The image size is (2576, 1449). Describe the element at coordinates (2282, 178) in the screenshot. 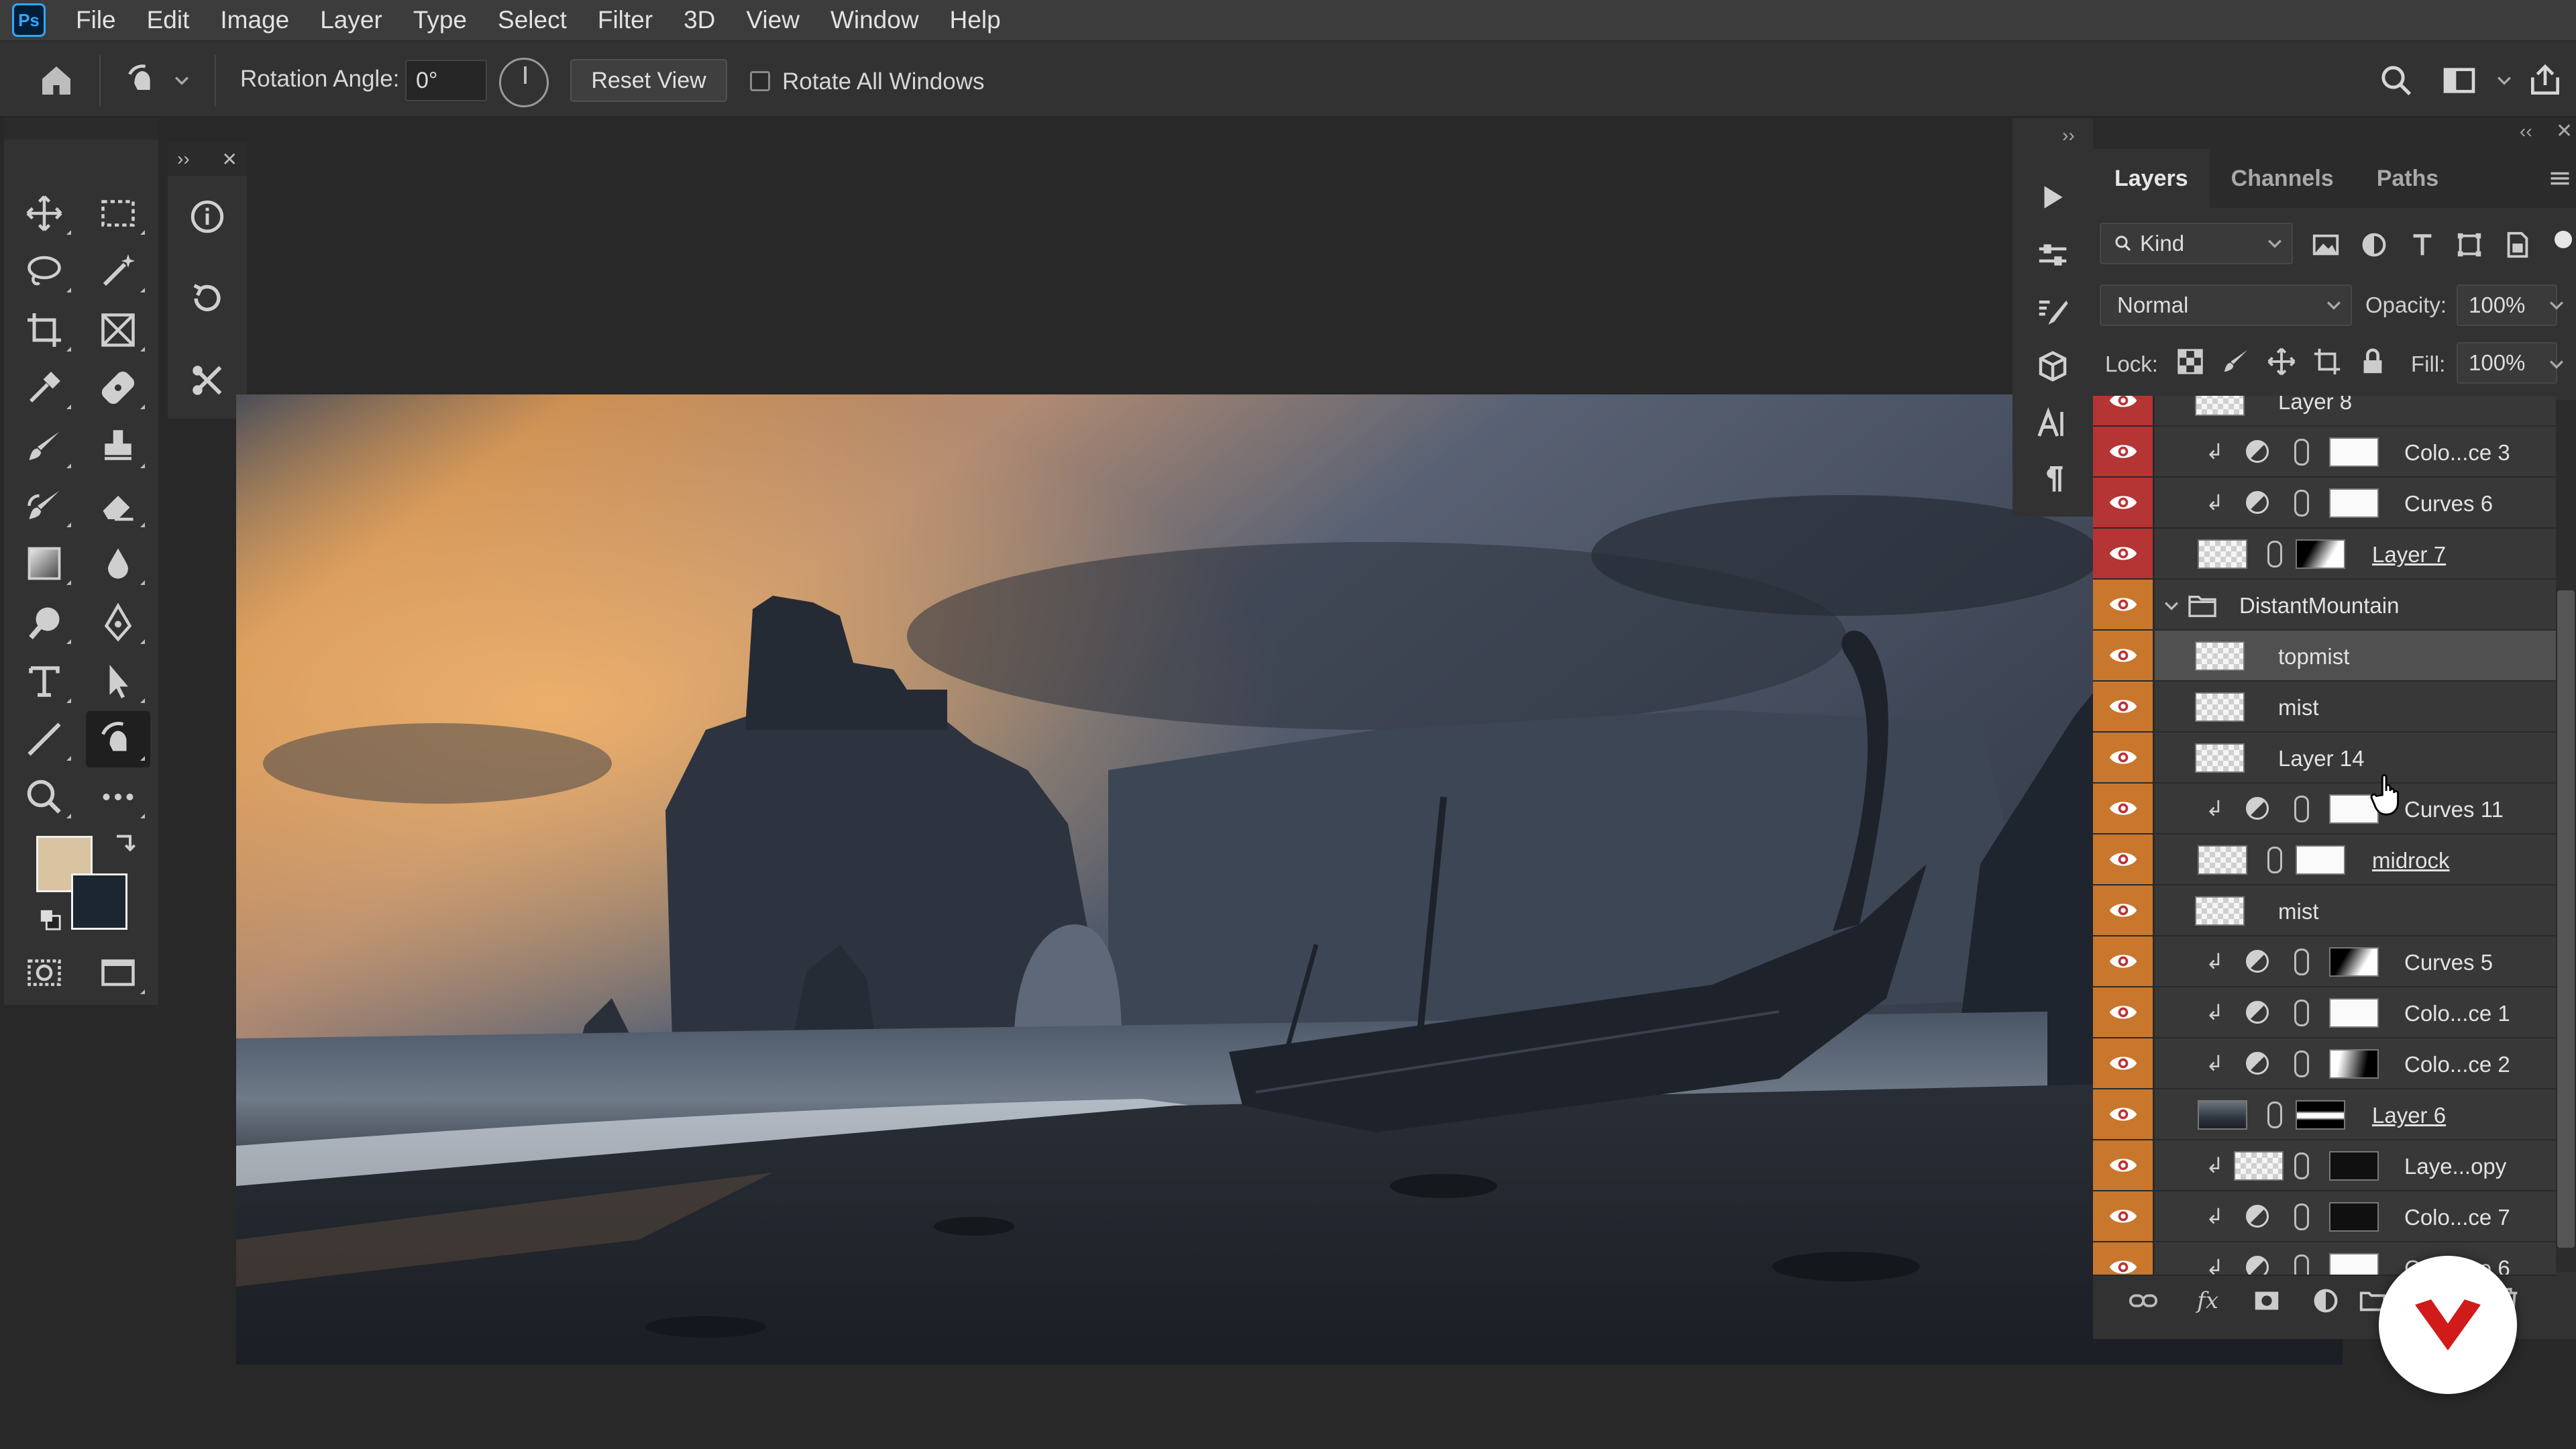

I see `tab-channels: Channels` at that location.